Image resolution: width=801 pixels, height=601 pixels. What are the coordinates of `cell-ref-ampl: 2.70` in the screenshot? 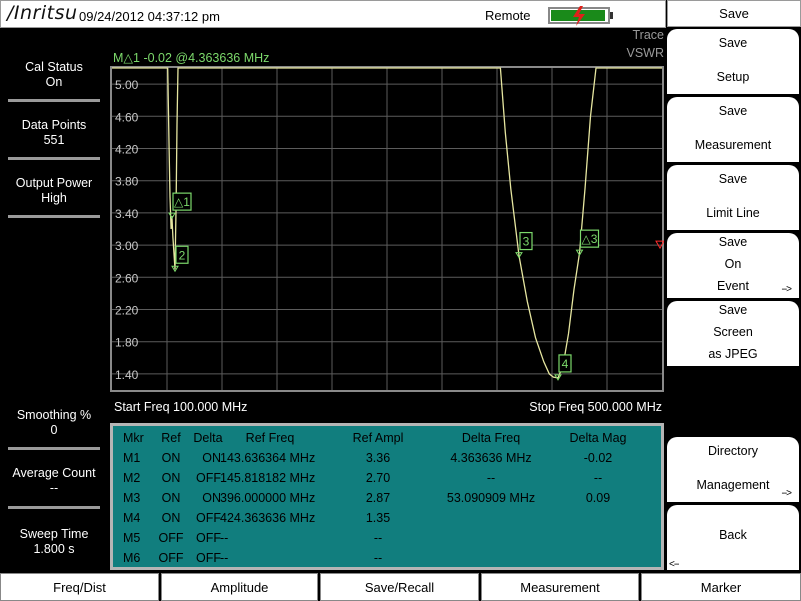 It's located at (378, 478).